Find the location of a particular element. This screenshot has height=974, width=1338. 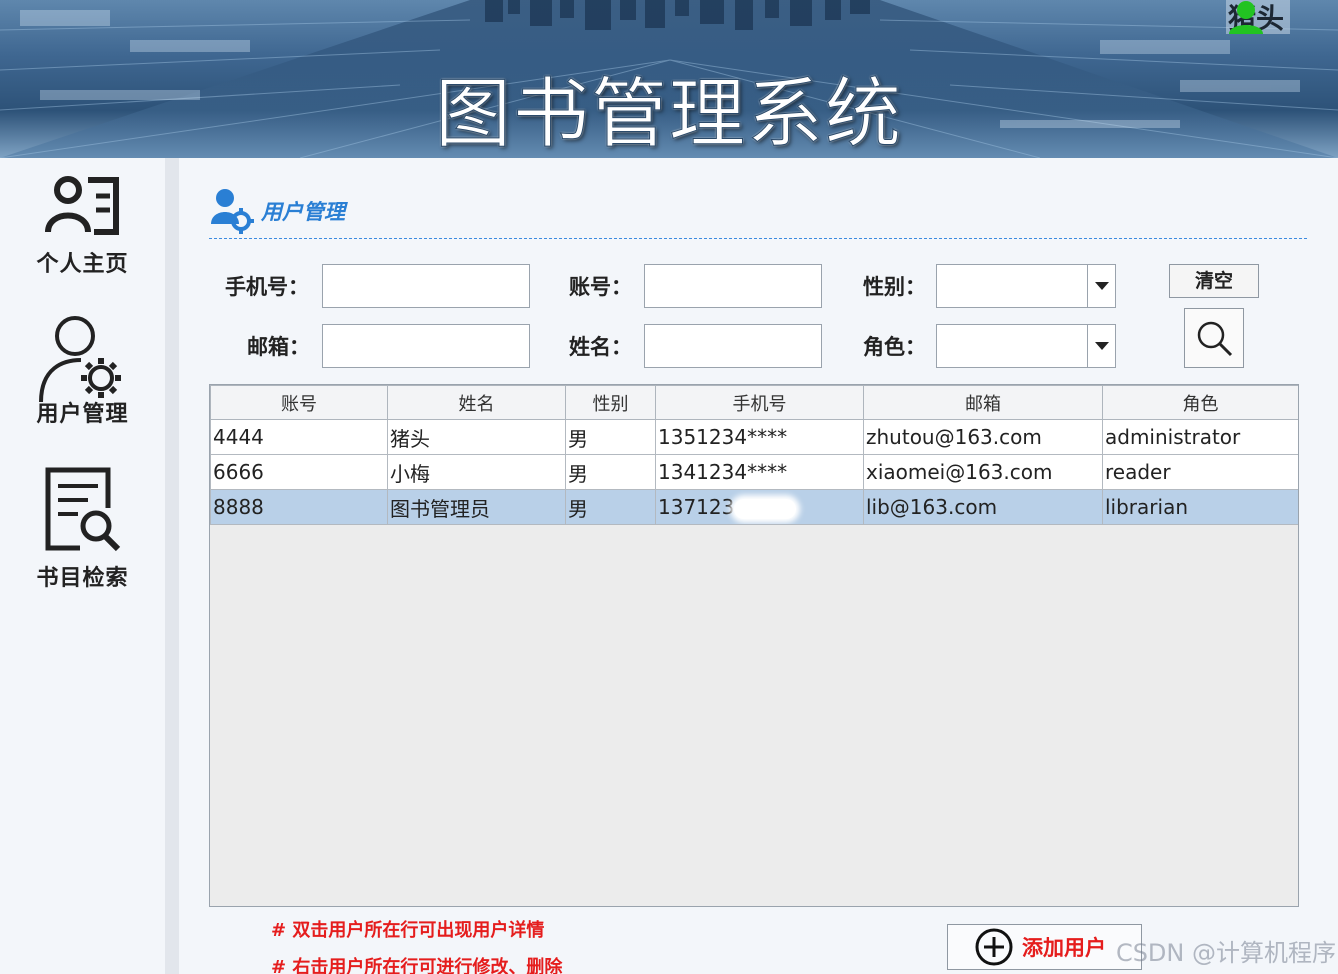

sidebar-item-profile: 个人主页 is located at coordinates (82, 225).